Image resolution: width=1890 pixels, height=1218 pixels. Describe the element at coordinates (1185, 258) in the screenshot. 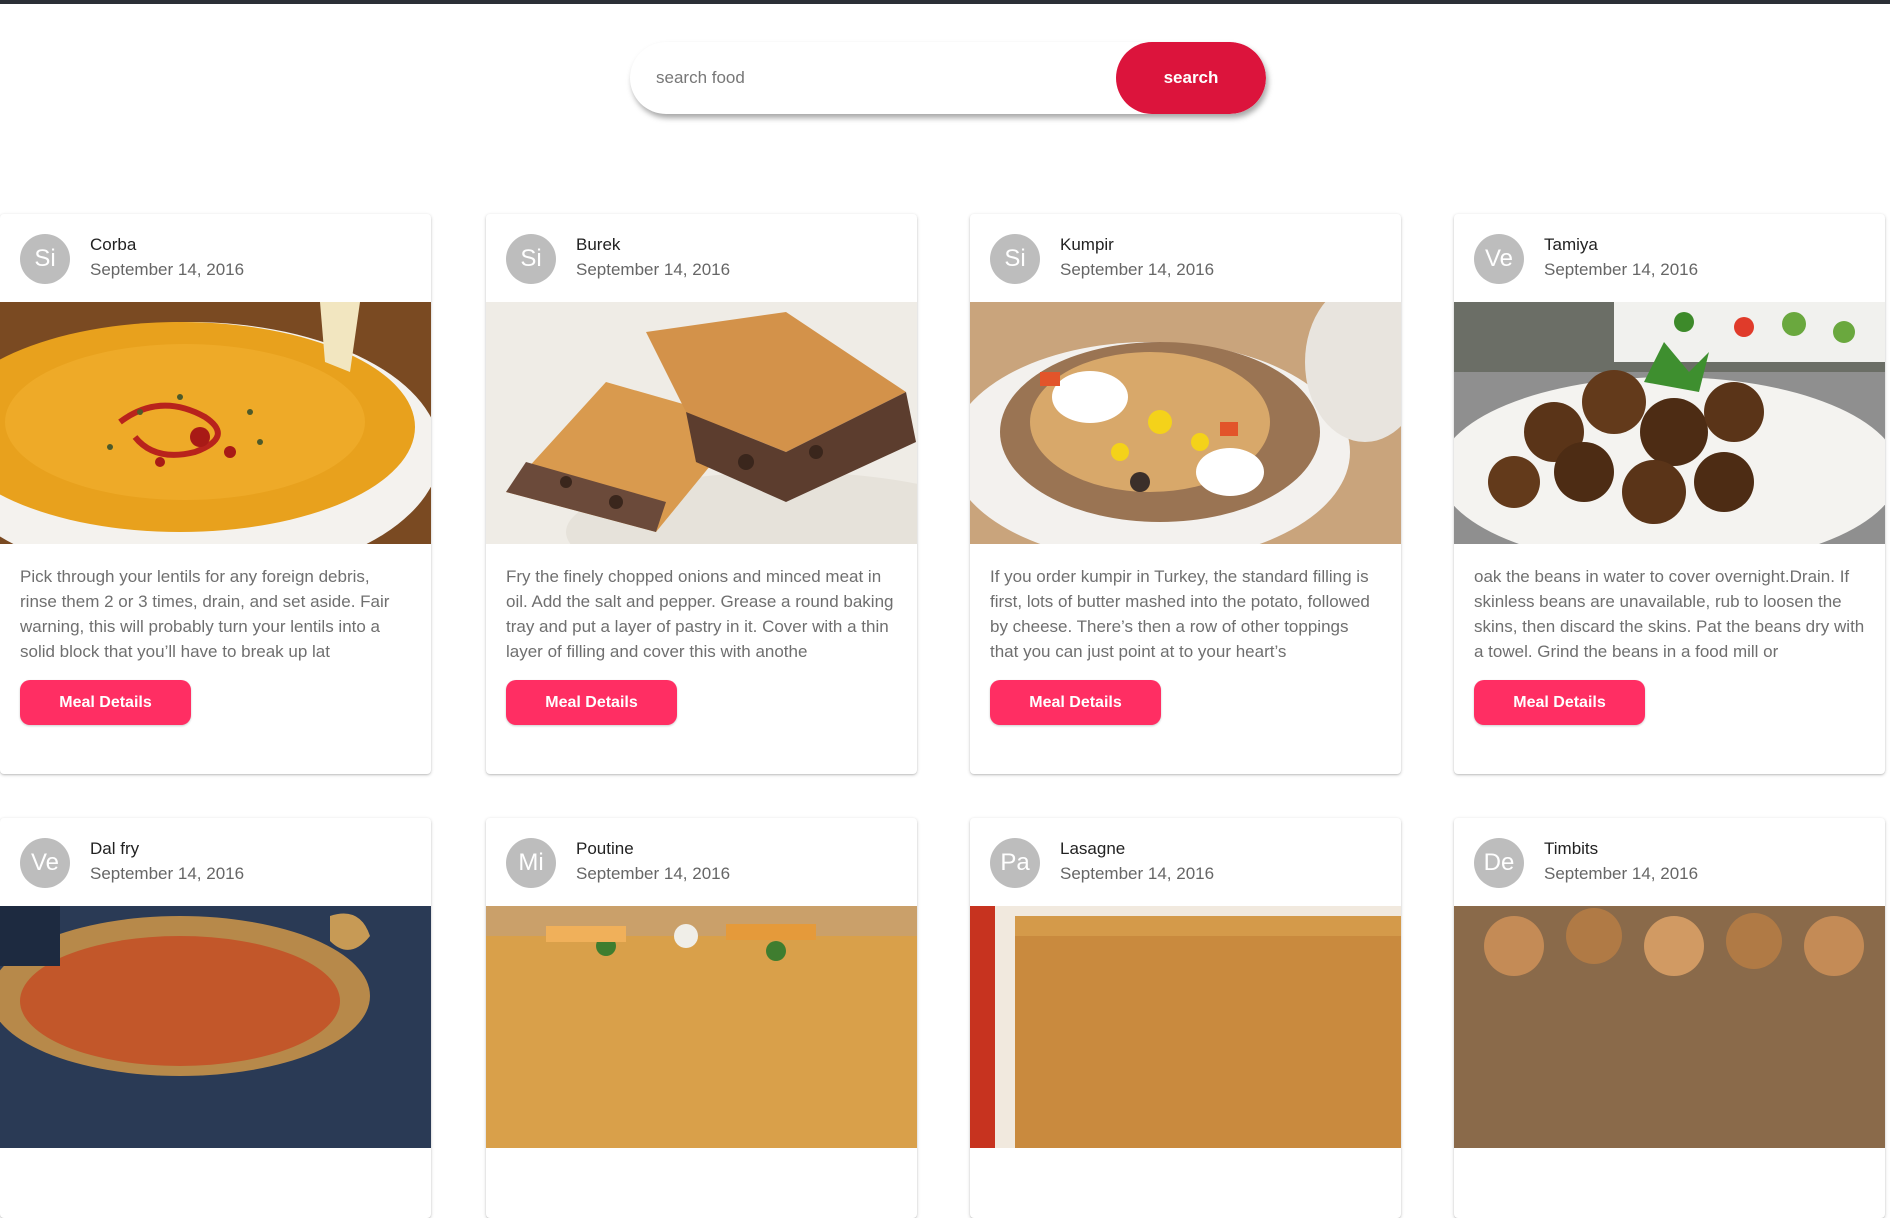

I see `card-header: Si Kumpir September 14, 2016` at that location.